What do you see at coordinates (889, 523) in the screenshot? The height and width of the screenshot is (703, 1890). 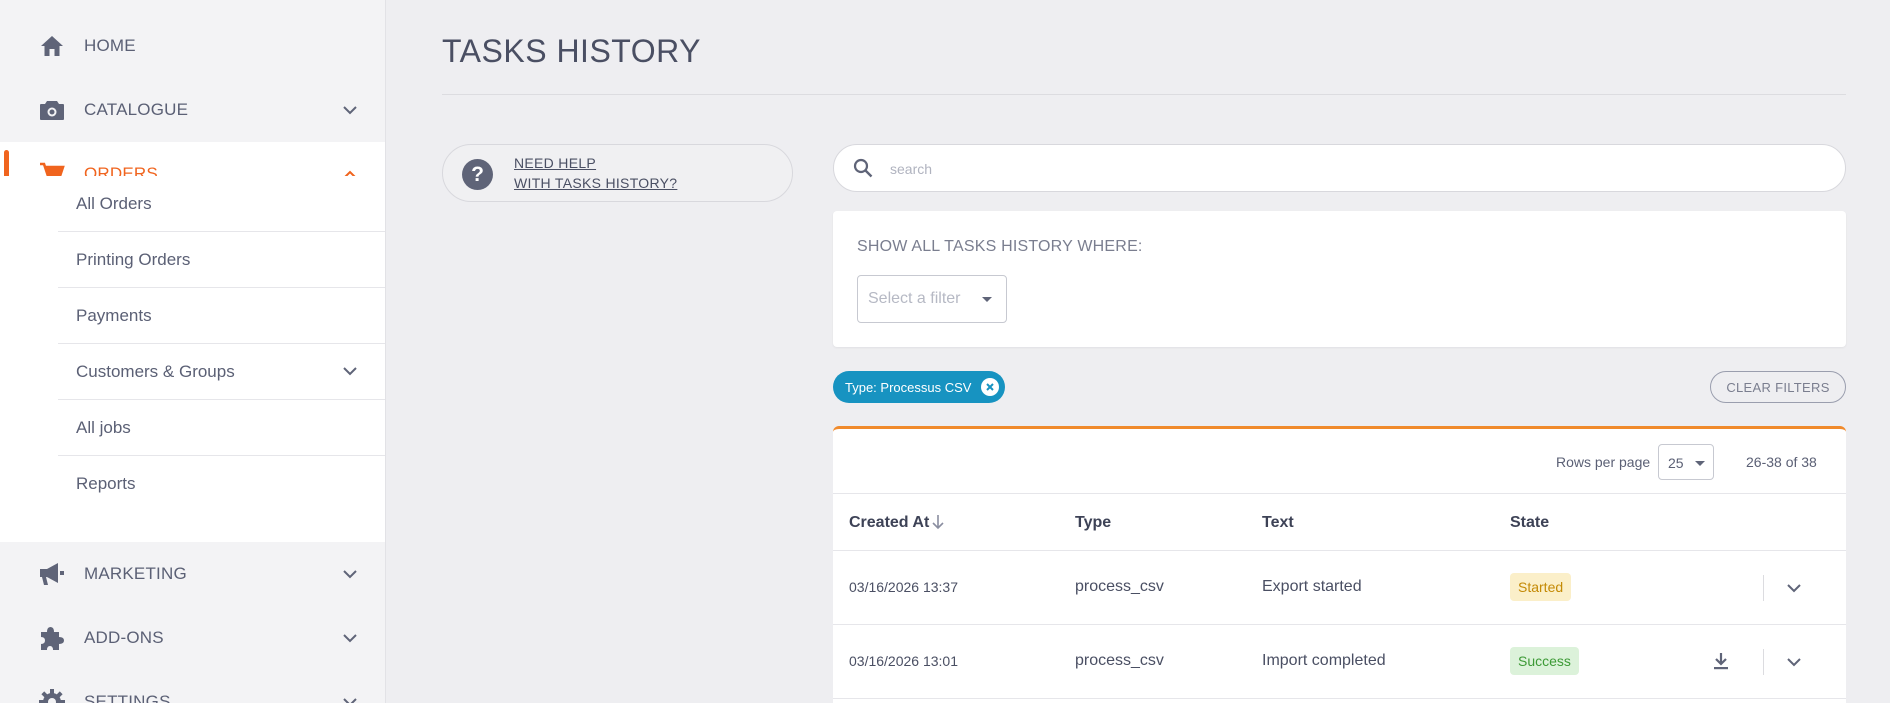 I see `column-header-created-at: Created At` at bounding box center [889, 523].